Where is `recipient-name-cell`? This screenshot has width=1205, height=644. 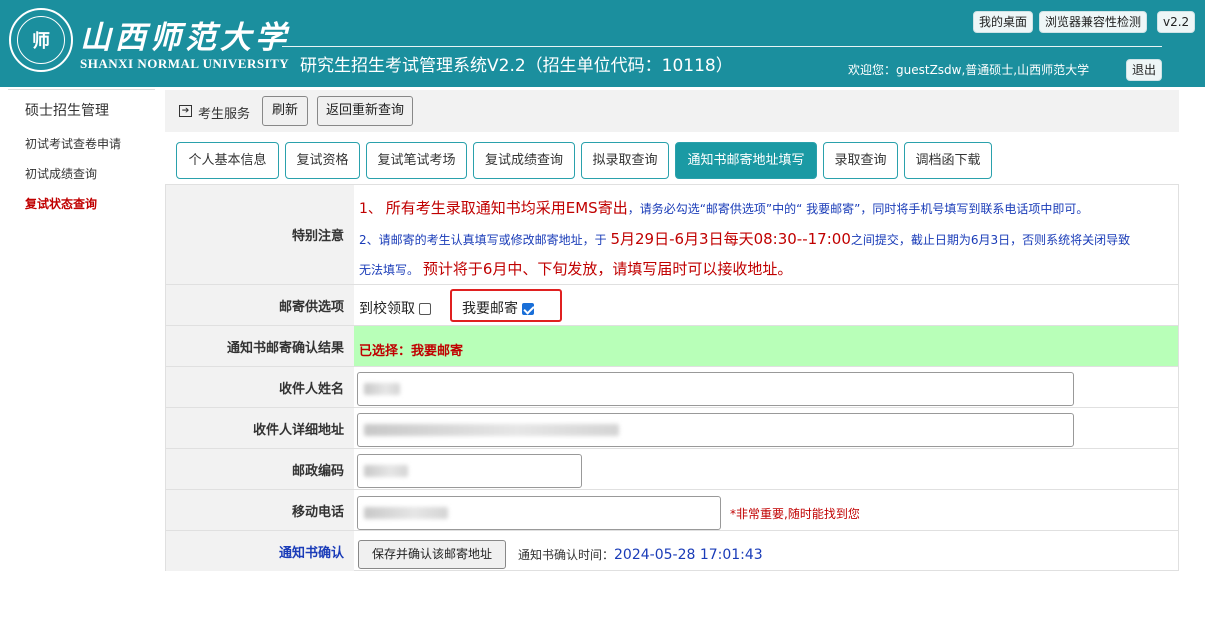
recipient-name-cell is located at coordinates (766, 387).